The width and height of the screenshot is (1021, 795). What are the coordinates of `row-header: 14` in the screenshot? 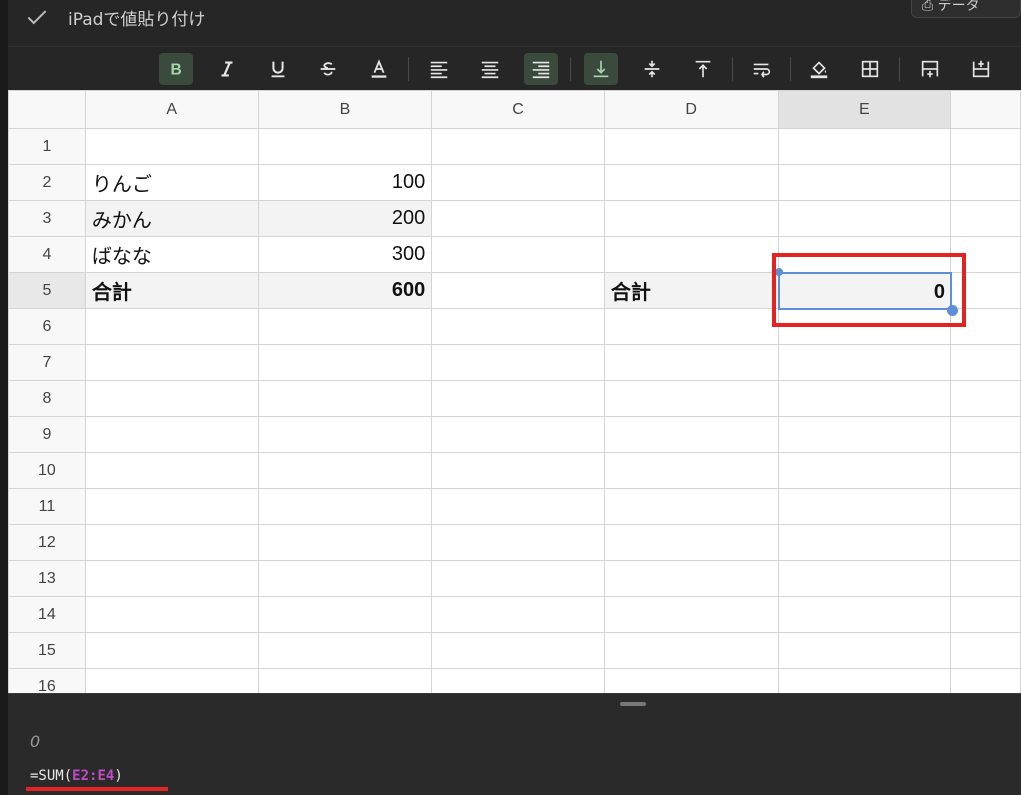 It's located at (47, 614).